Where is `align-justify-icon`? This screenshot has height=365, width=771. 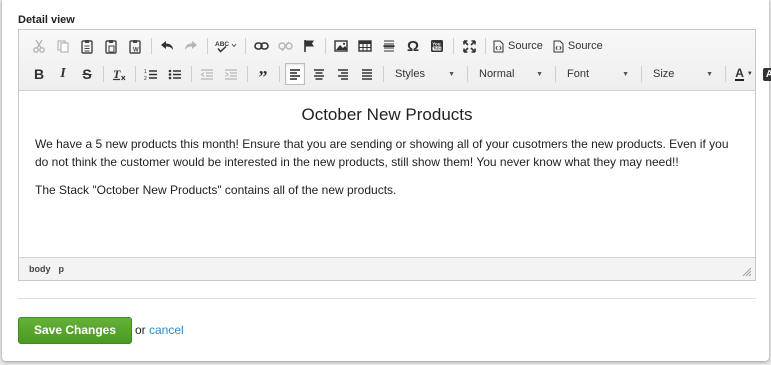 align-justify-icon is located at coordinates (367, 74).